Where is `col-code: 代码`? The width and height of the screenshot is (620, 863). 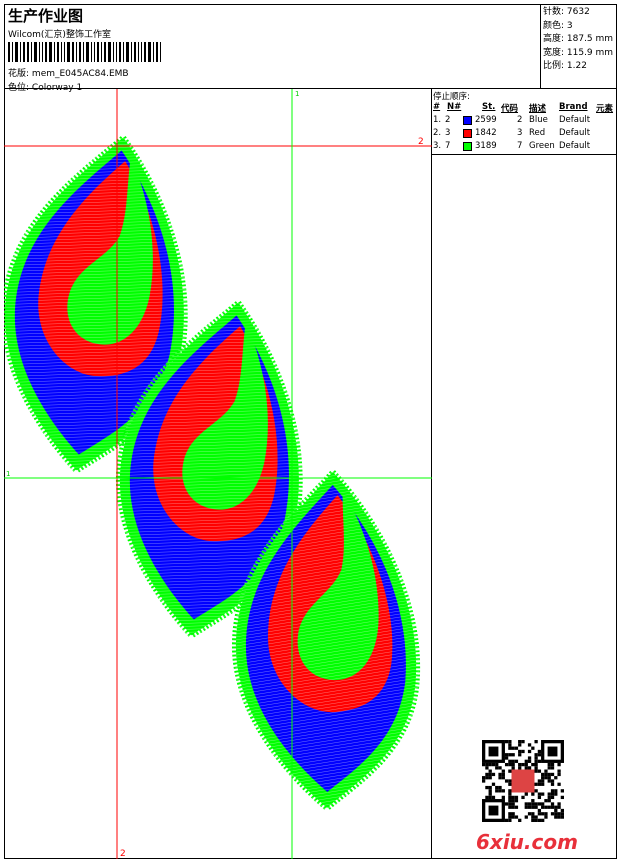
col-code: 代码 is located at coordinates (510, 109).